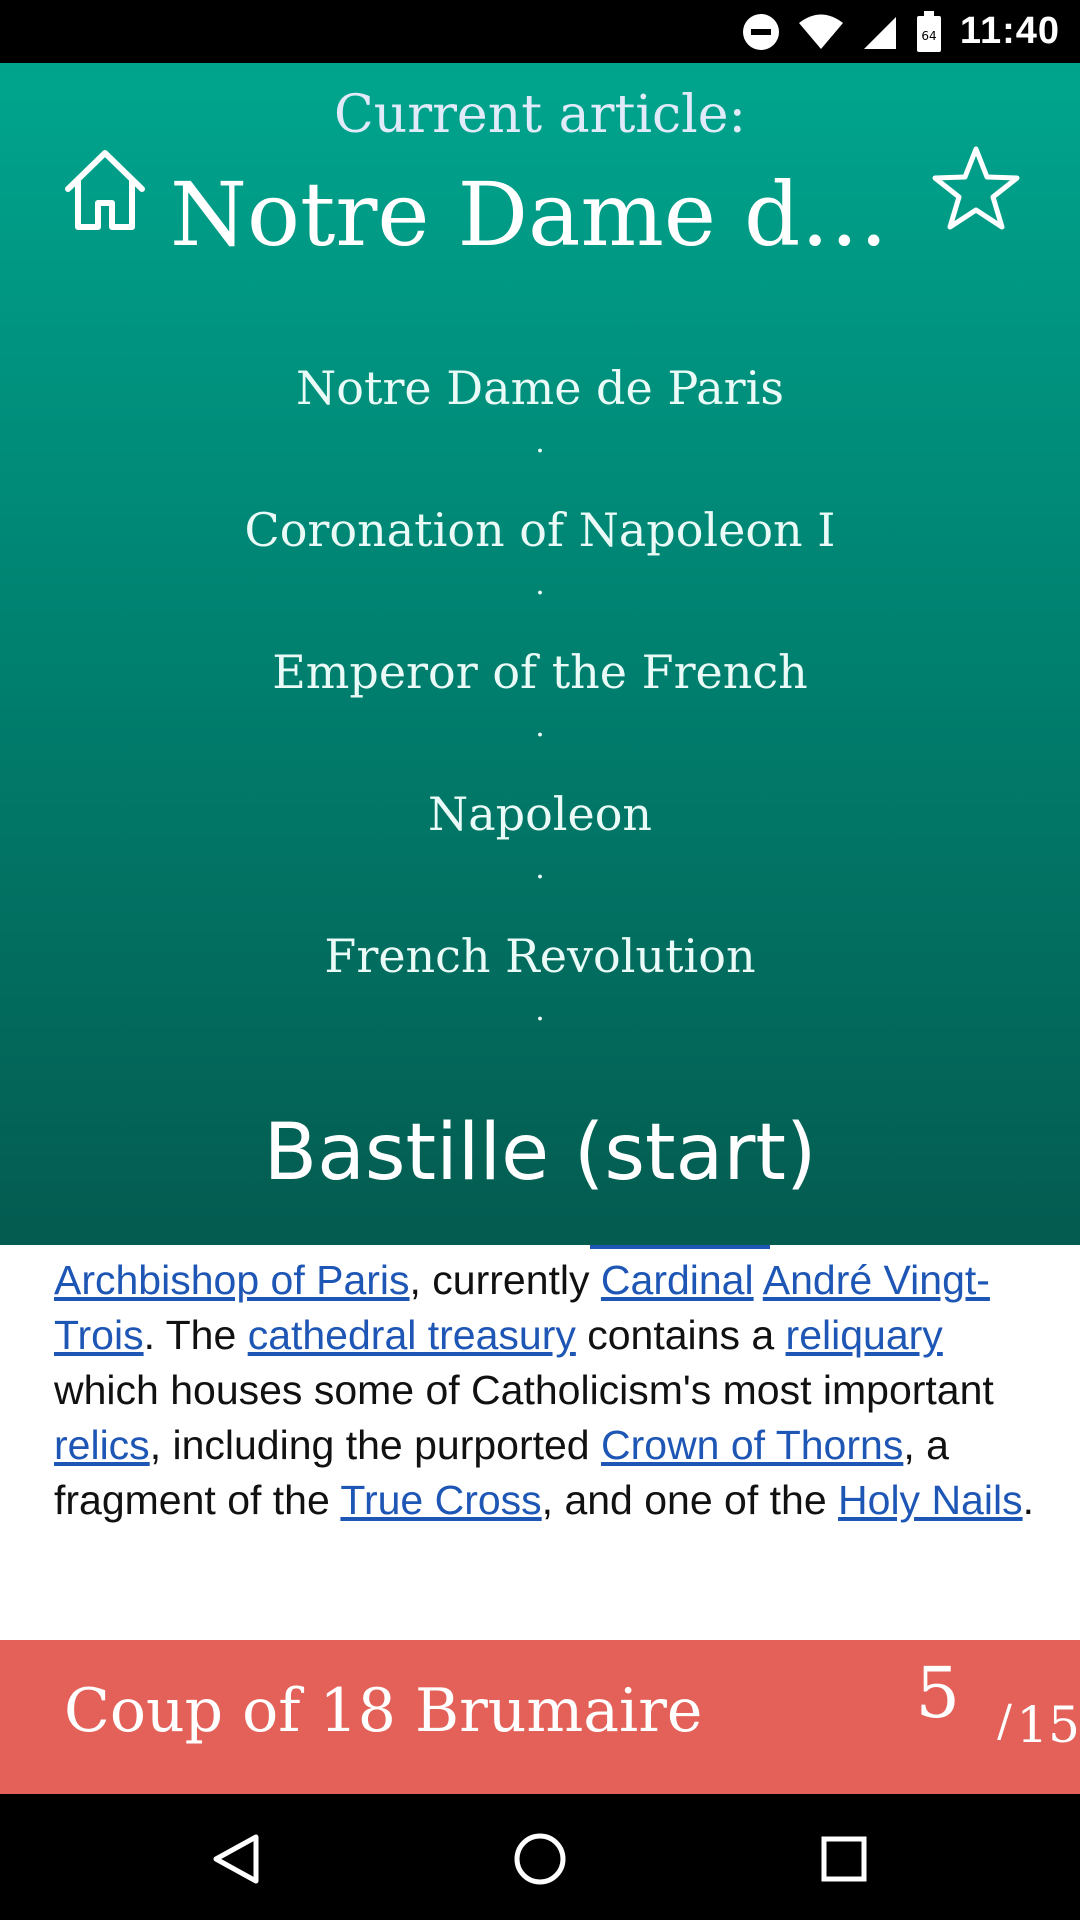 This screenshot has width=1080, height=1920. What do you see at coordinates (102, 1445) in the screenshot?
I see `link-relics: relics` at bounding box center [102, 1445].